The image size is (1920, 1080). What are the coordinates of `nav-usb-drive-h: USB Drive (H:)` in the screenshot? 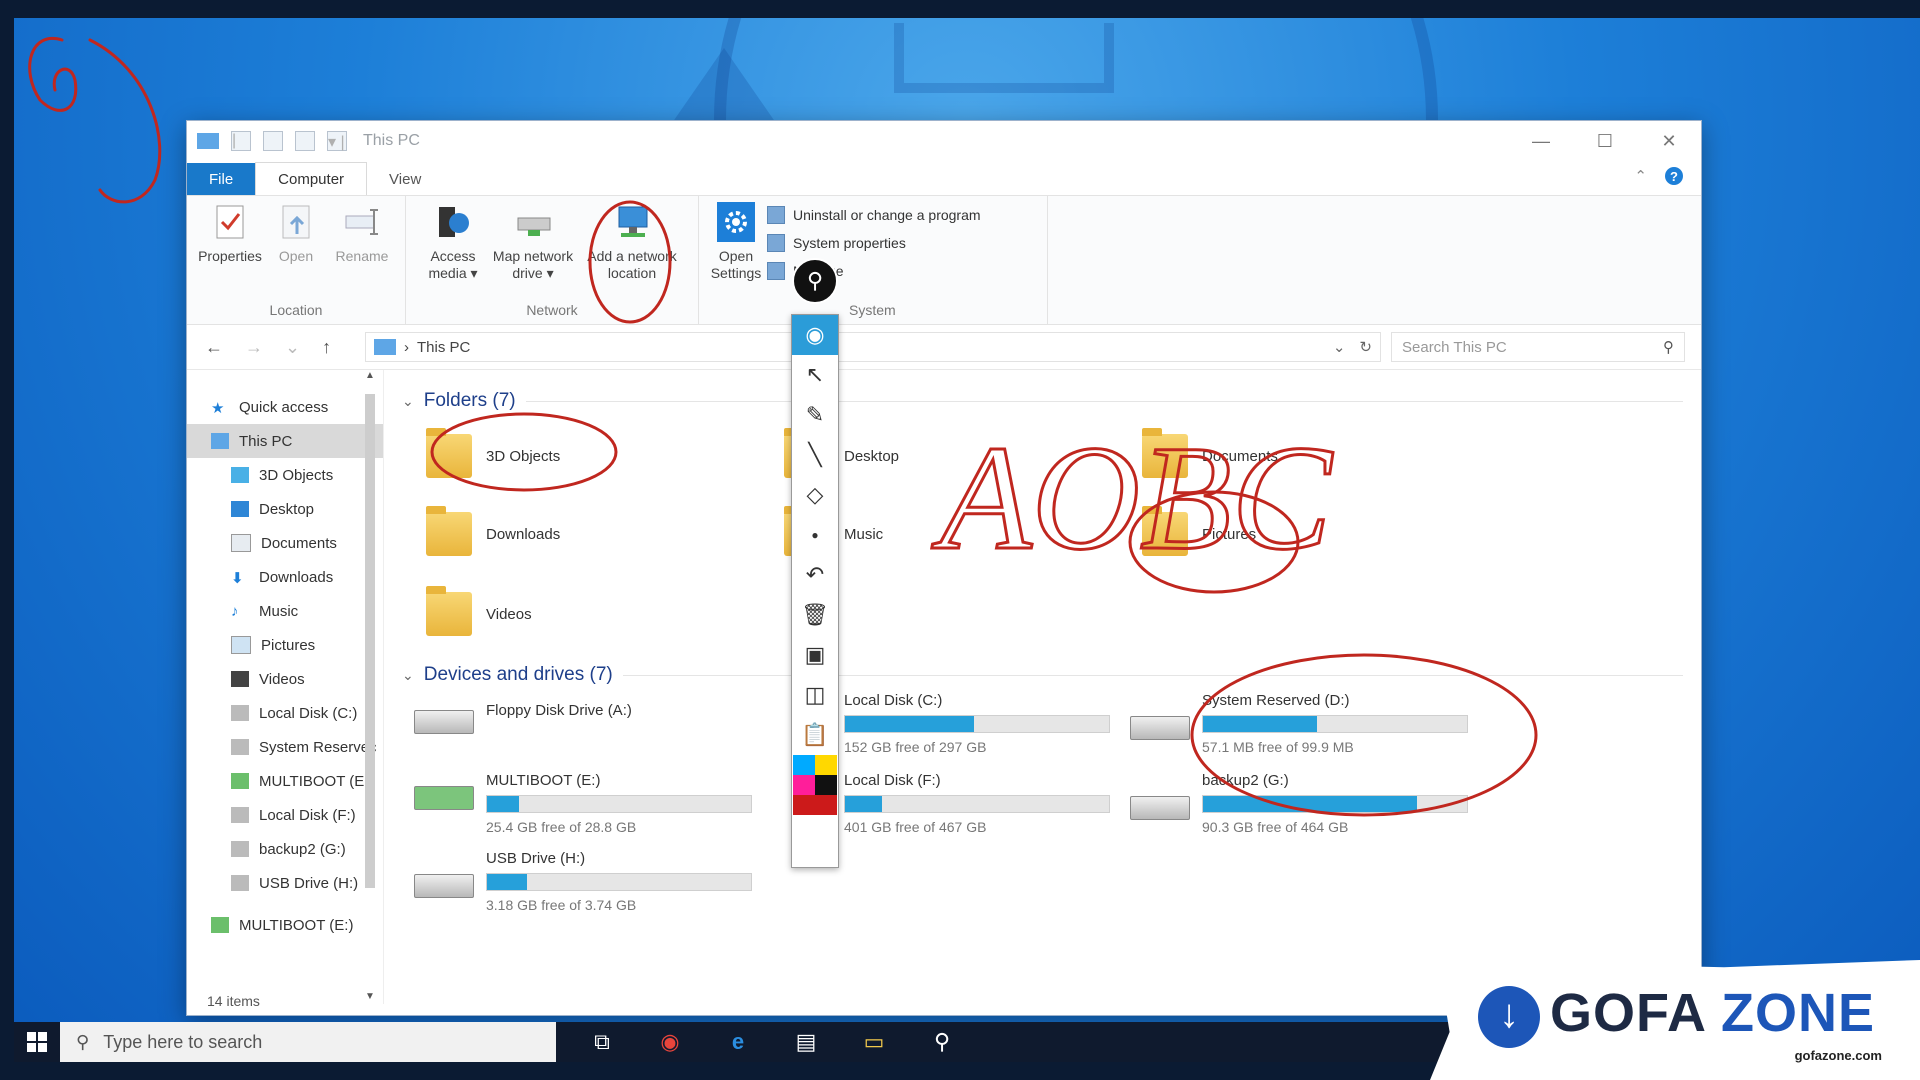 It's located at (285, 883).